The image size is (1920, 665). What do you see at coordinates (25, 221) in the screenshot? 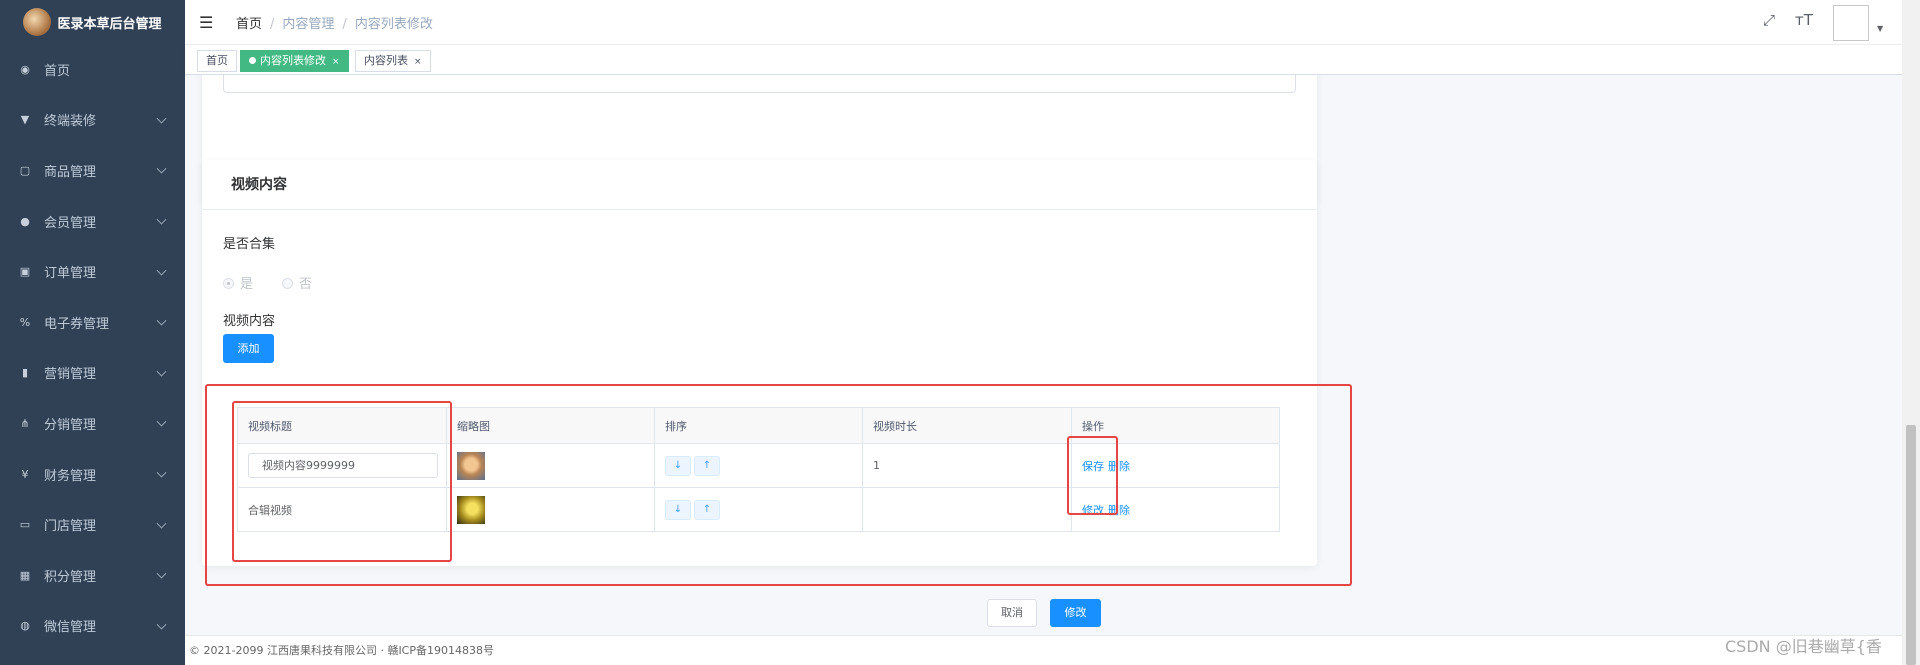
I see `users-icon: ●` at bounding box center [25, 221].